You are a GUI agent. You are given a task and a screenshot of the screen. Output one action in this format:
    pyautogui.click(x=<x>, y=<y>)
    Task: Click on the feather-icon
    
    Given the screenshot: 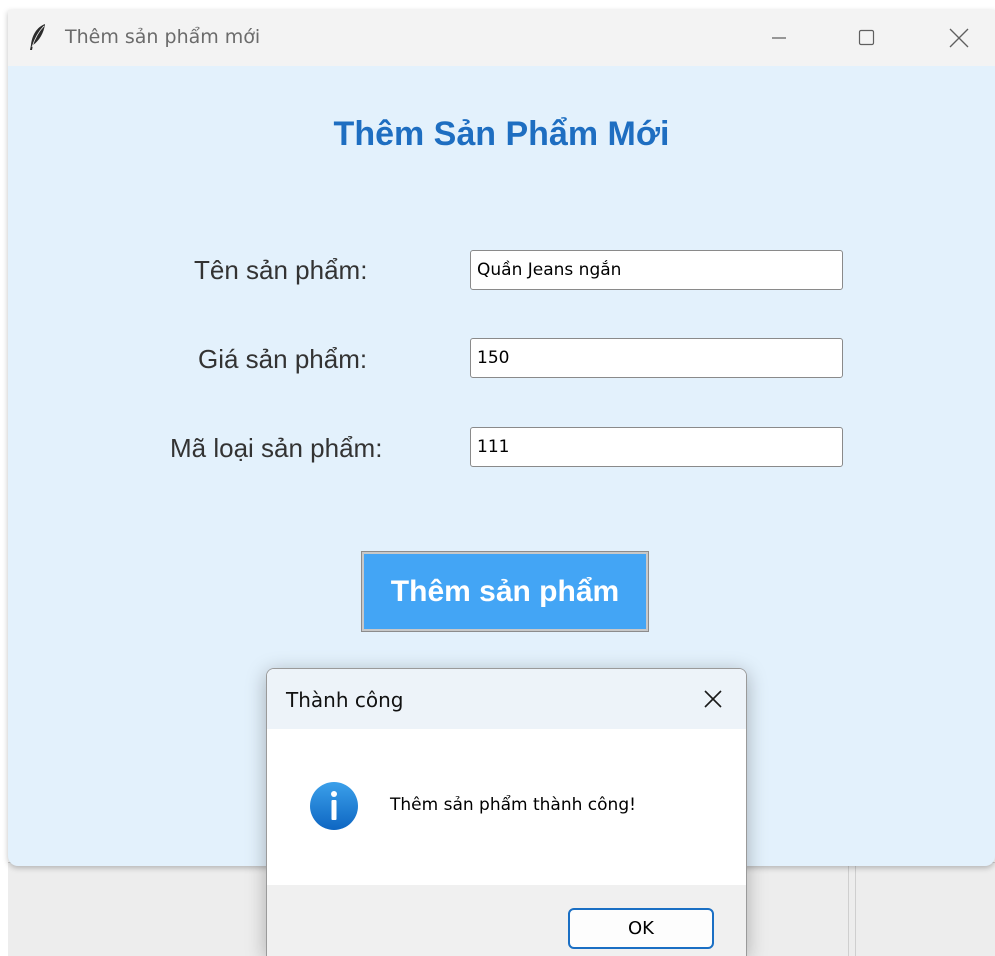 What is the action you would take?
    pyautogui.click(x=37, y=37)
    